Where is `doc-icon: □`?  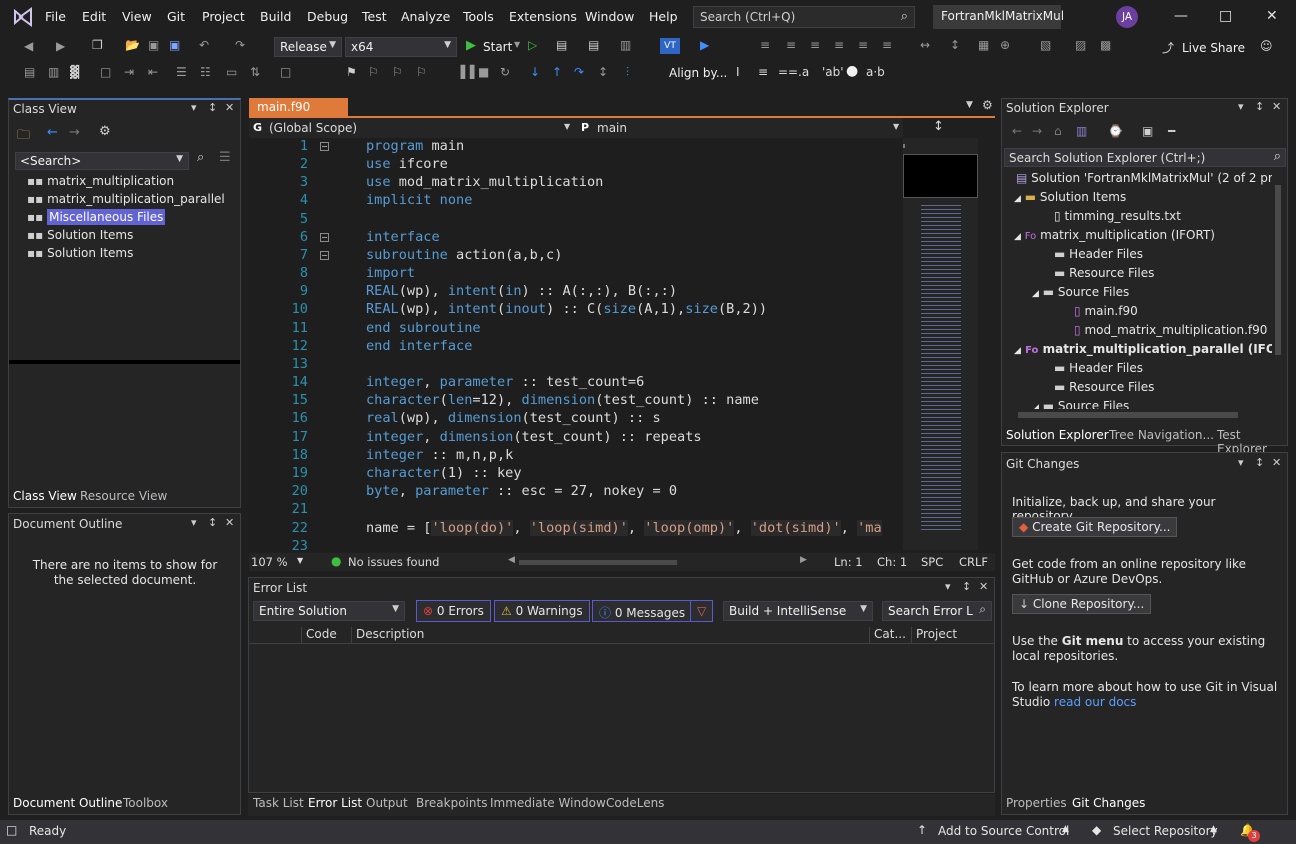
doc-icon: □ is located at coordinates (105, 72).